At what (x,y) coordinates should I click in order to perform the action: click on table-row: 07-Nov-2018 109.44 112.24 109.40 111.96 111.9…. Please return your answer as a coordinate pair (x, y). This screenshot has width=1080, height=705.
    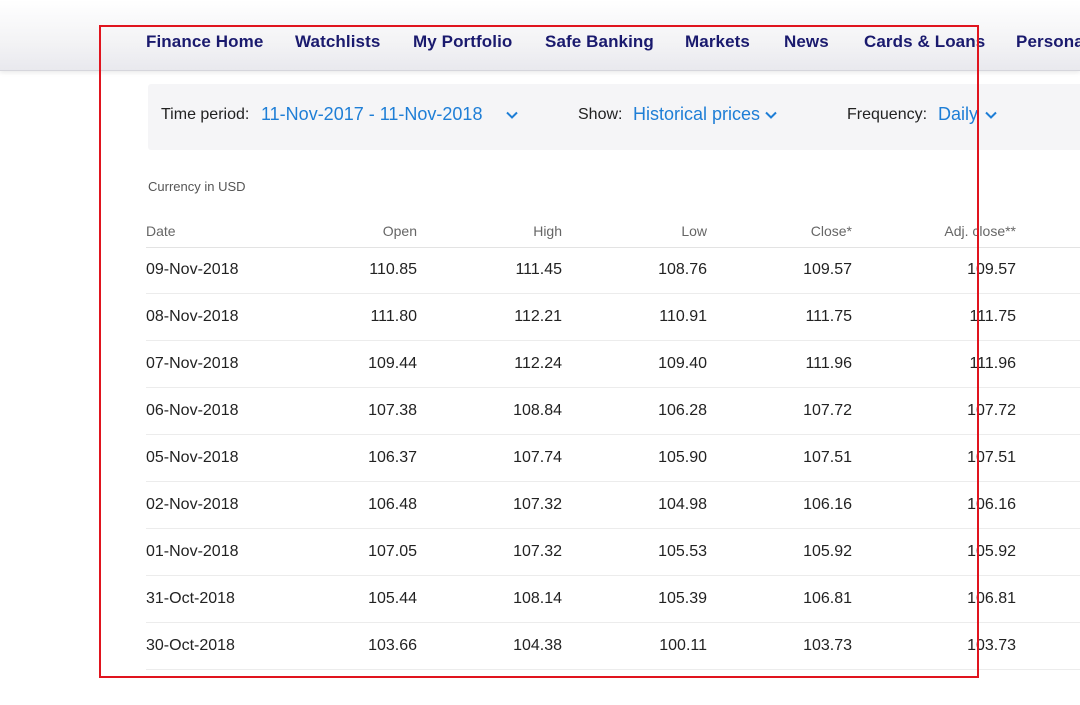
    Looking at the image, I should click on (613, 364).